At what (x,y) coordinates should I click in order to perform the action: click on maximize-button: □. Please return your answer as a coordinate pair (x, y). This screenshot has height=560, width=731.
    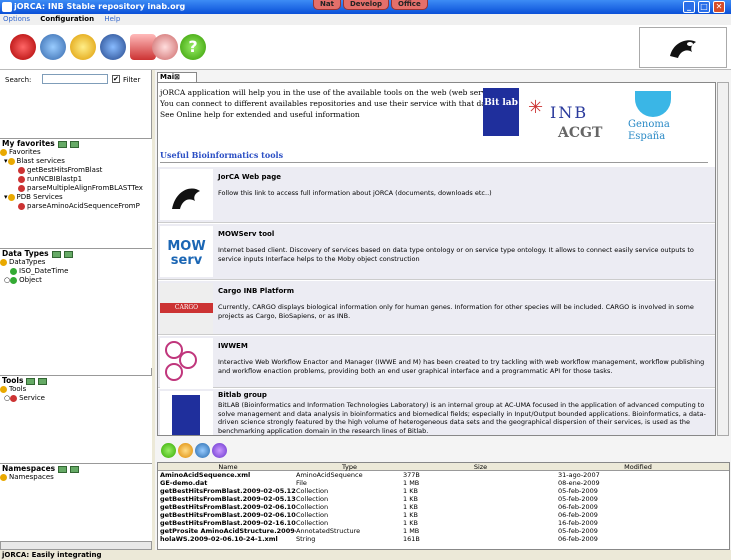
    Looking at the image, I should click on (704, 7).